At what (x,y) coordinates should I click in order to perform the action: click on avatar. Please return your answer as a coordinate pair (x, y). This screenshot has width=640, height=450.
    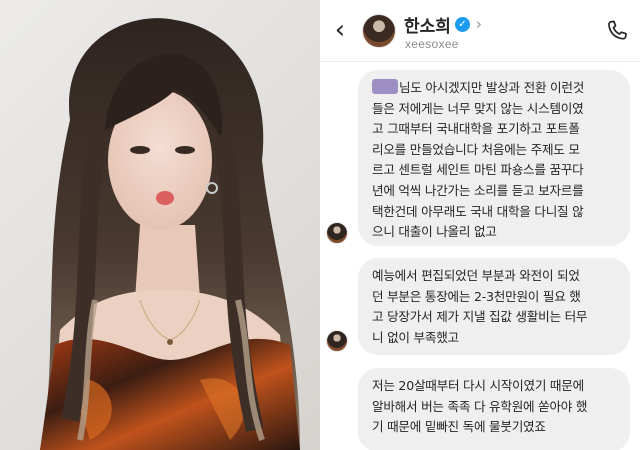
    Looking at the image, I should click on (379, 31).